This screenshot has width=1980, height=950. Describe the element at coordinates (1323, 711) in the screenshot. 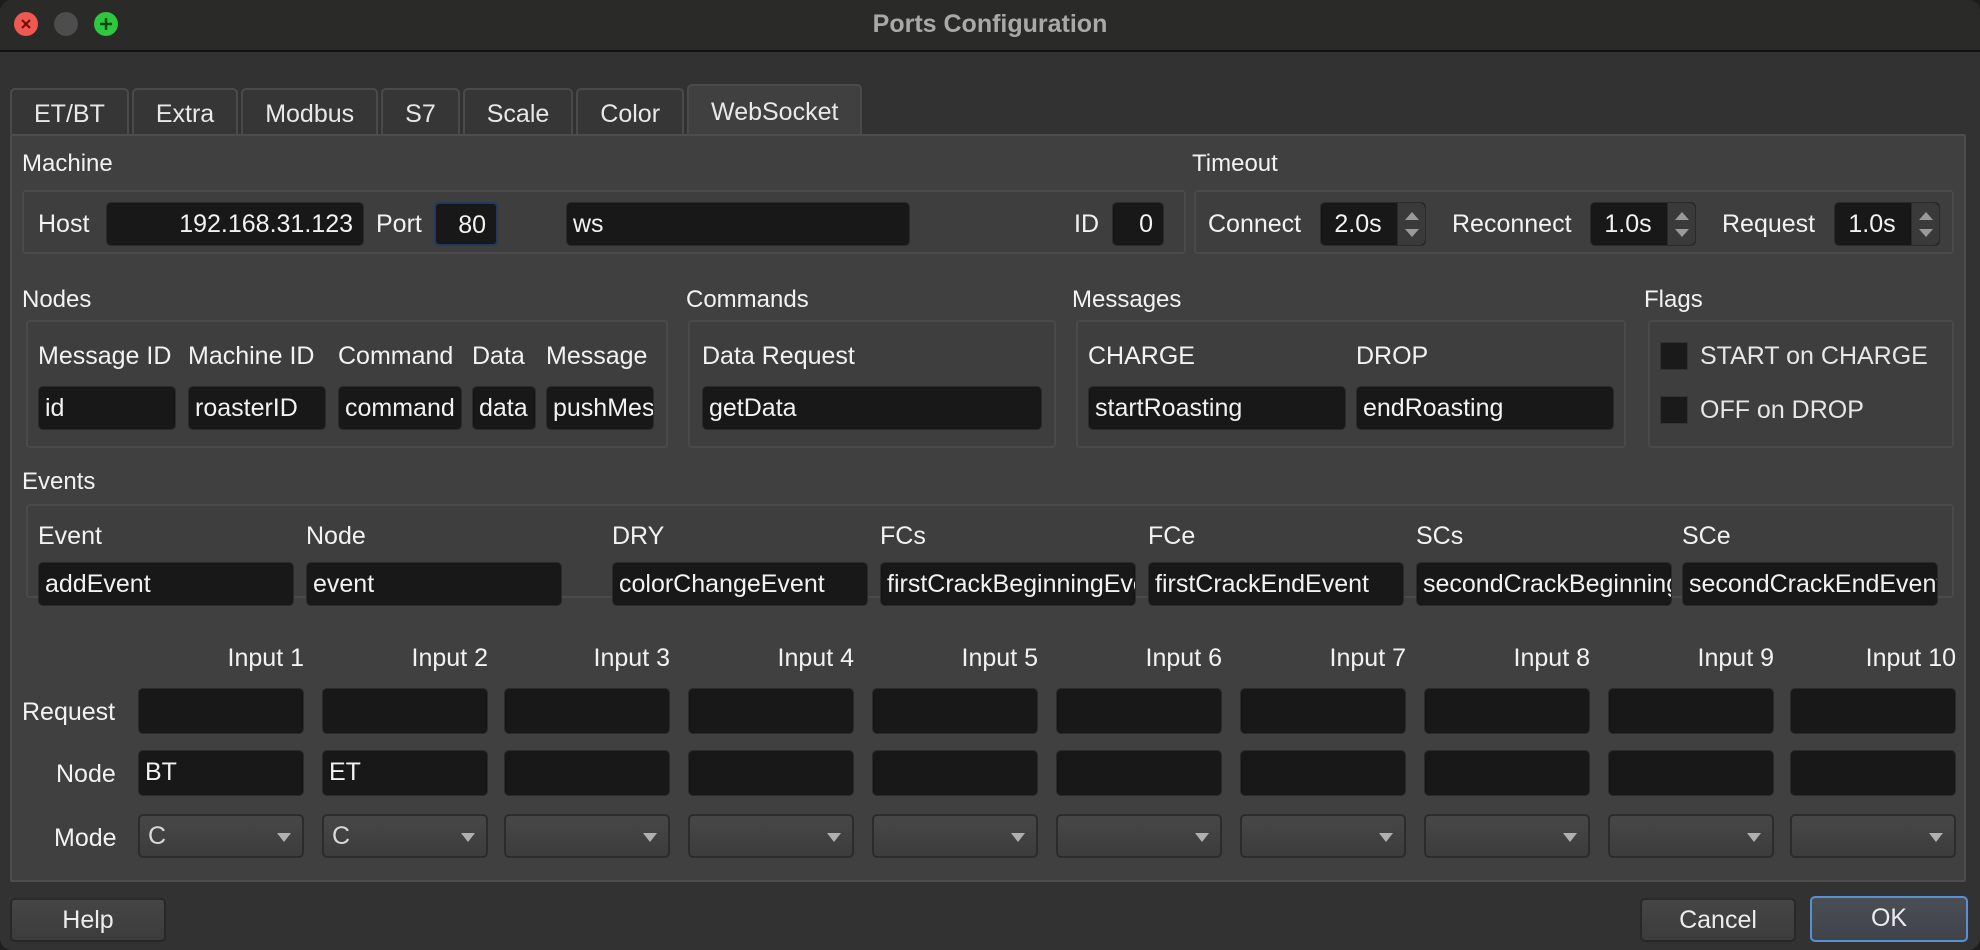

I see `input-7-request-field` at that location.